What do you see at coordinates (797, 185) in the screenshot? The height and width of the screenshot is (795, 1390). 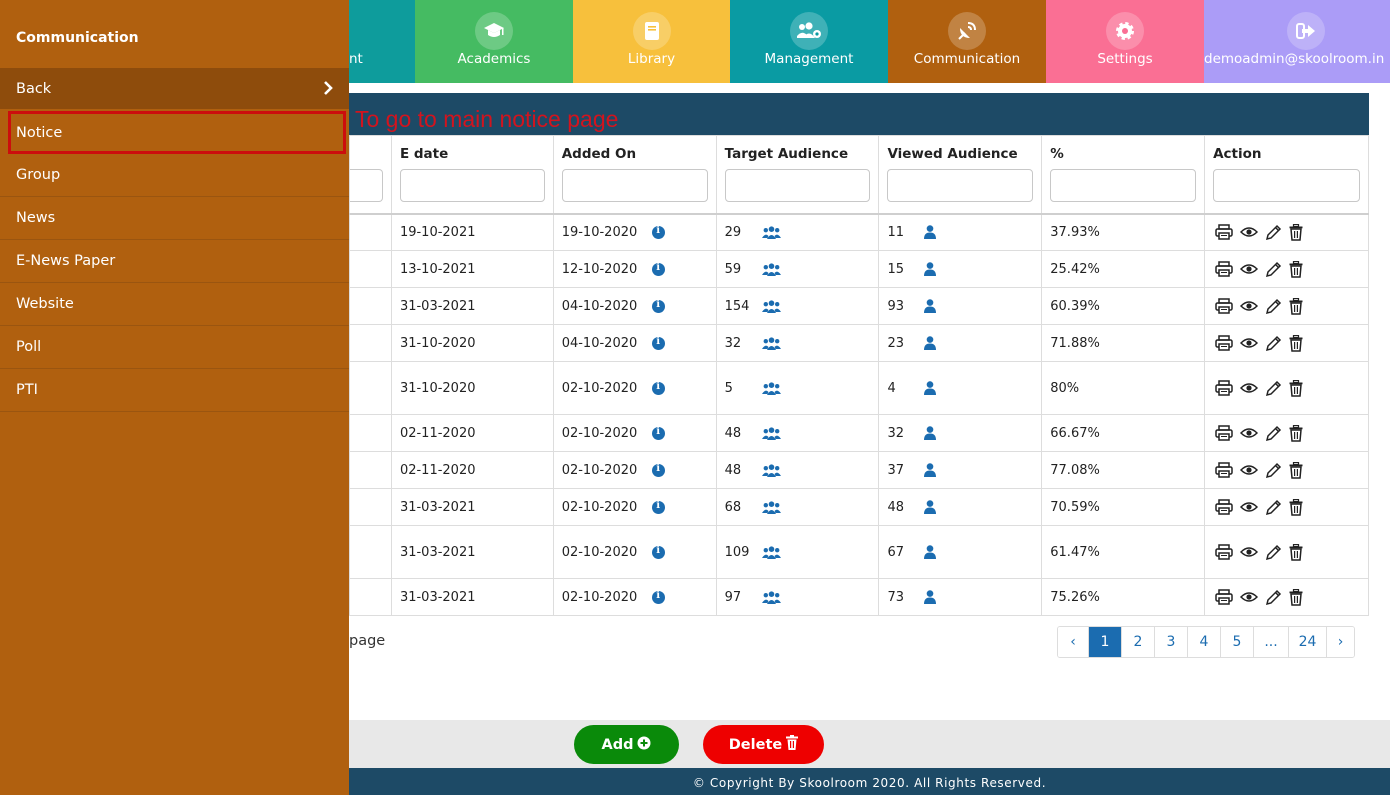 I see `filter-input-target` at bounding box center [797, 185].